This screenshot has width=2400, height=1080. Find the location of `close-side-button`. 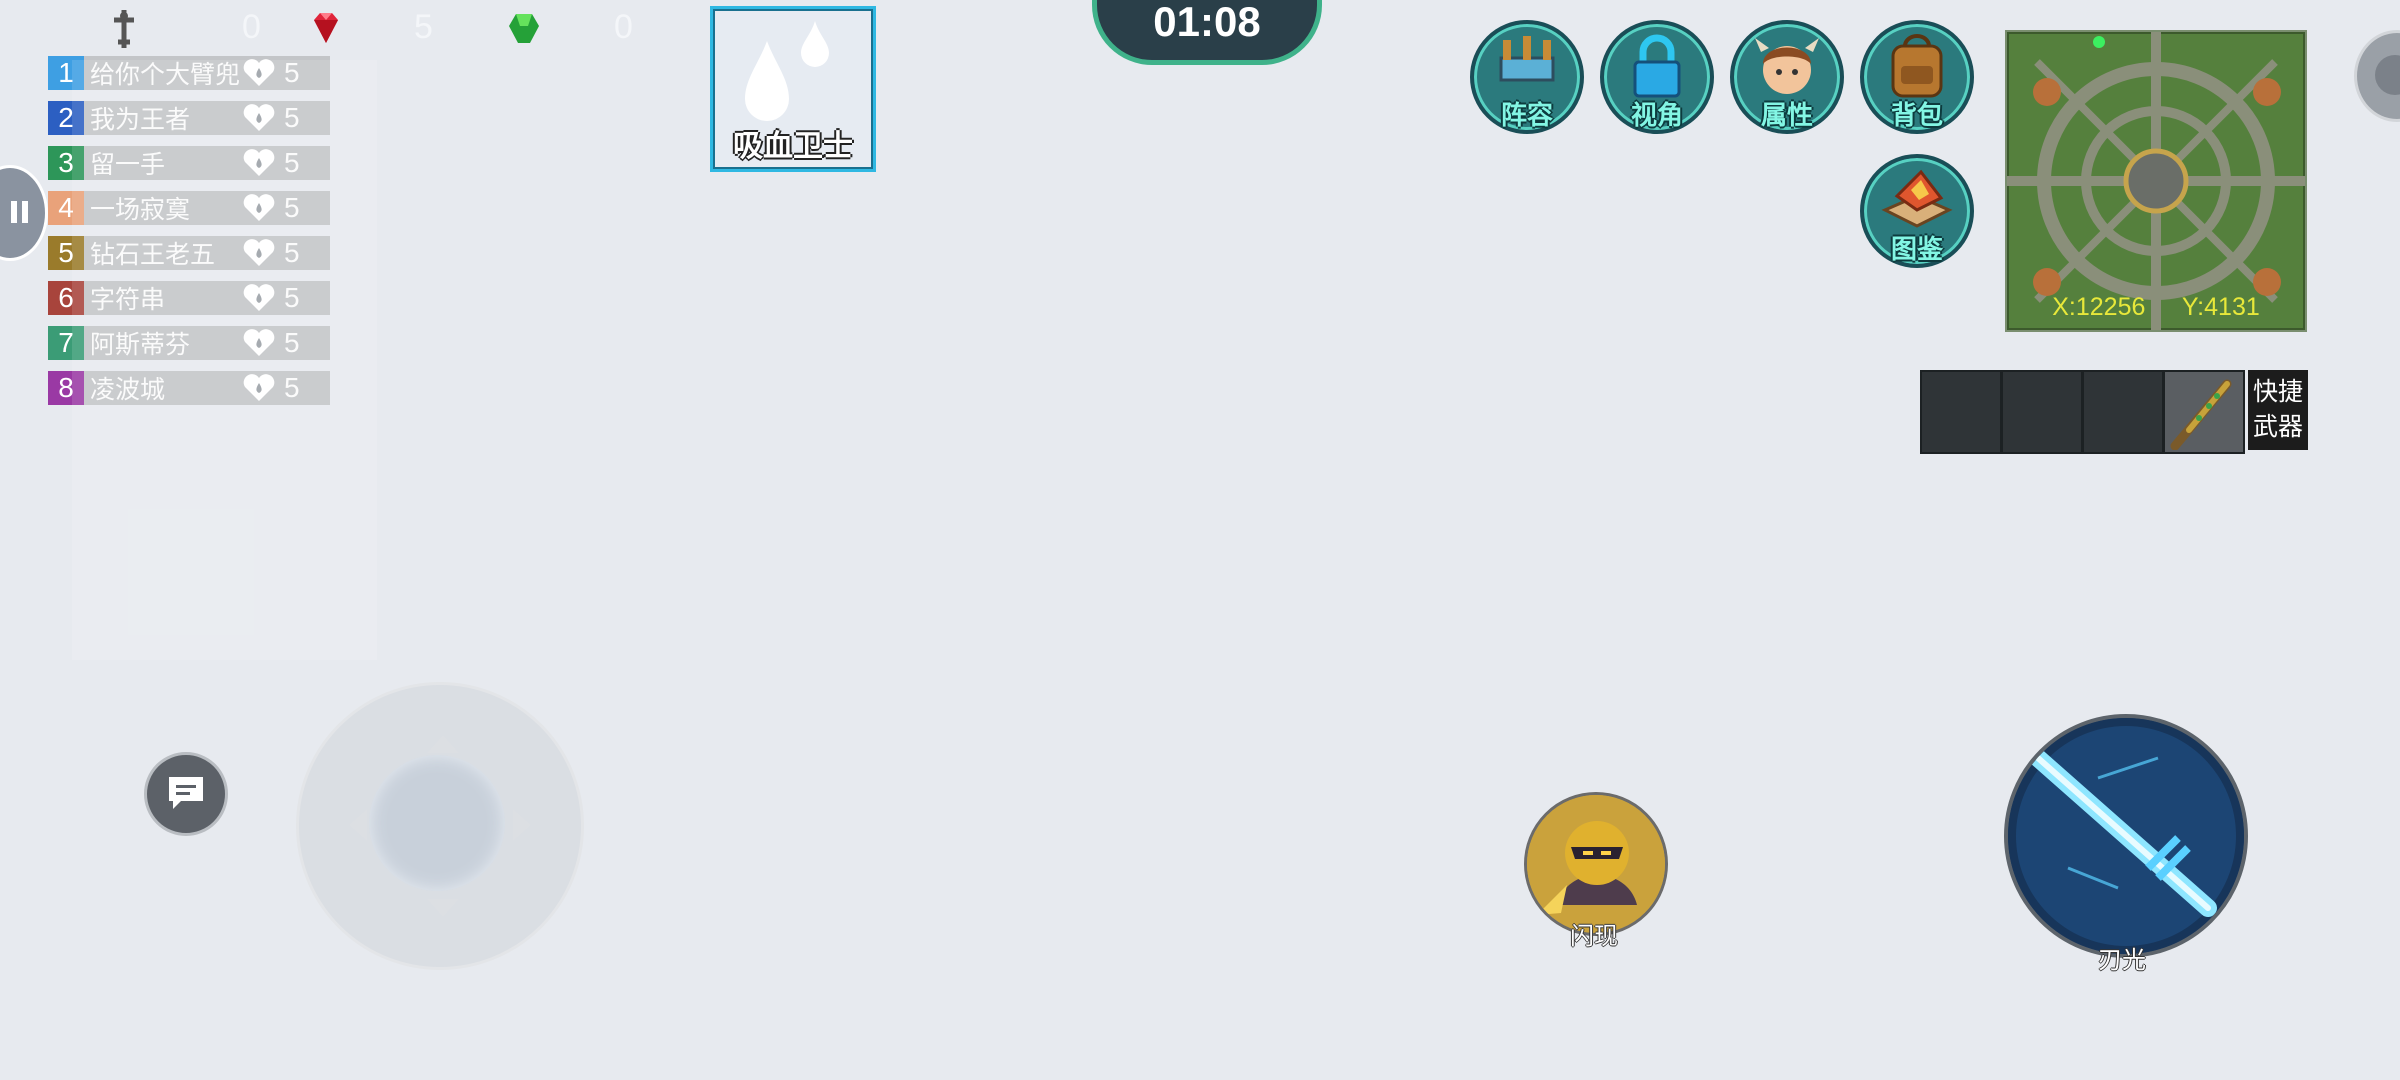

close-side-button is located at coordinates (2377, 76).